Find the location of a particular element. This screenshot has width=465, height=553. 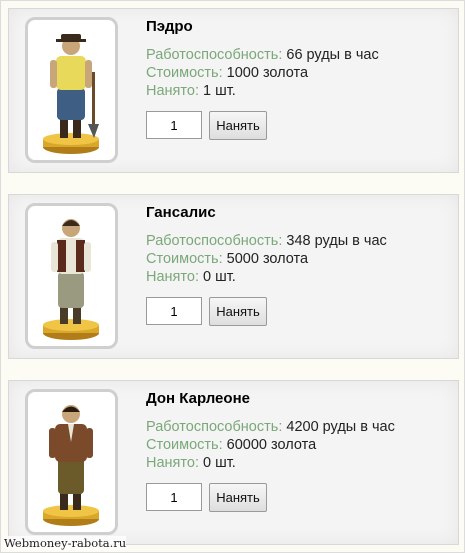

cost-line: Стоимость: 60000 золота is located at coordinates (231, 445).